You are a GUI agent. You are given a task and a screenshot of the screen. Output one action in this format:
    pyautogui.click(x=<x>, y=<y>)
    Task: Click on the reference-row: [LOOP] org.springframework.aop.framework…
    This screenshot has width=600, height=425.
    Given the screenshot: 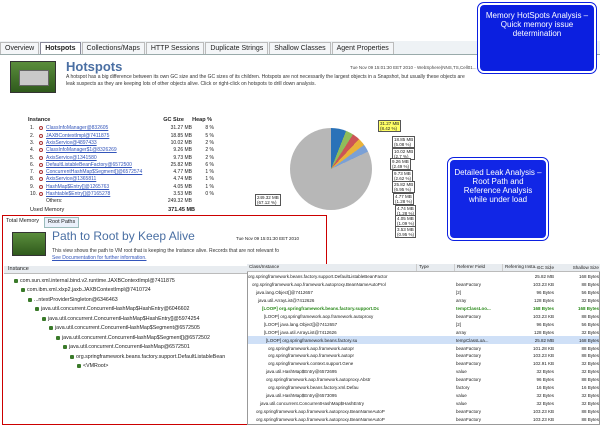 What is the action you would take?
    pyautogui.click(x=423, y=317)
    